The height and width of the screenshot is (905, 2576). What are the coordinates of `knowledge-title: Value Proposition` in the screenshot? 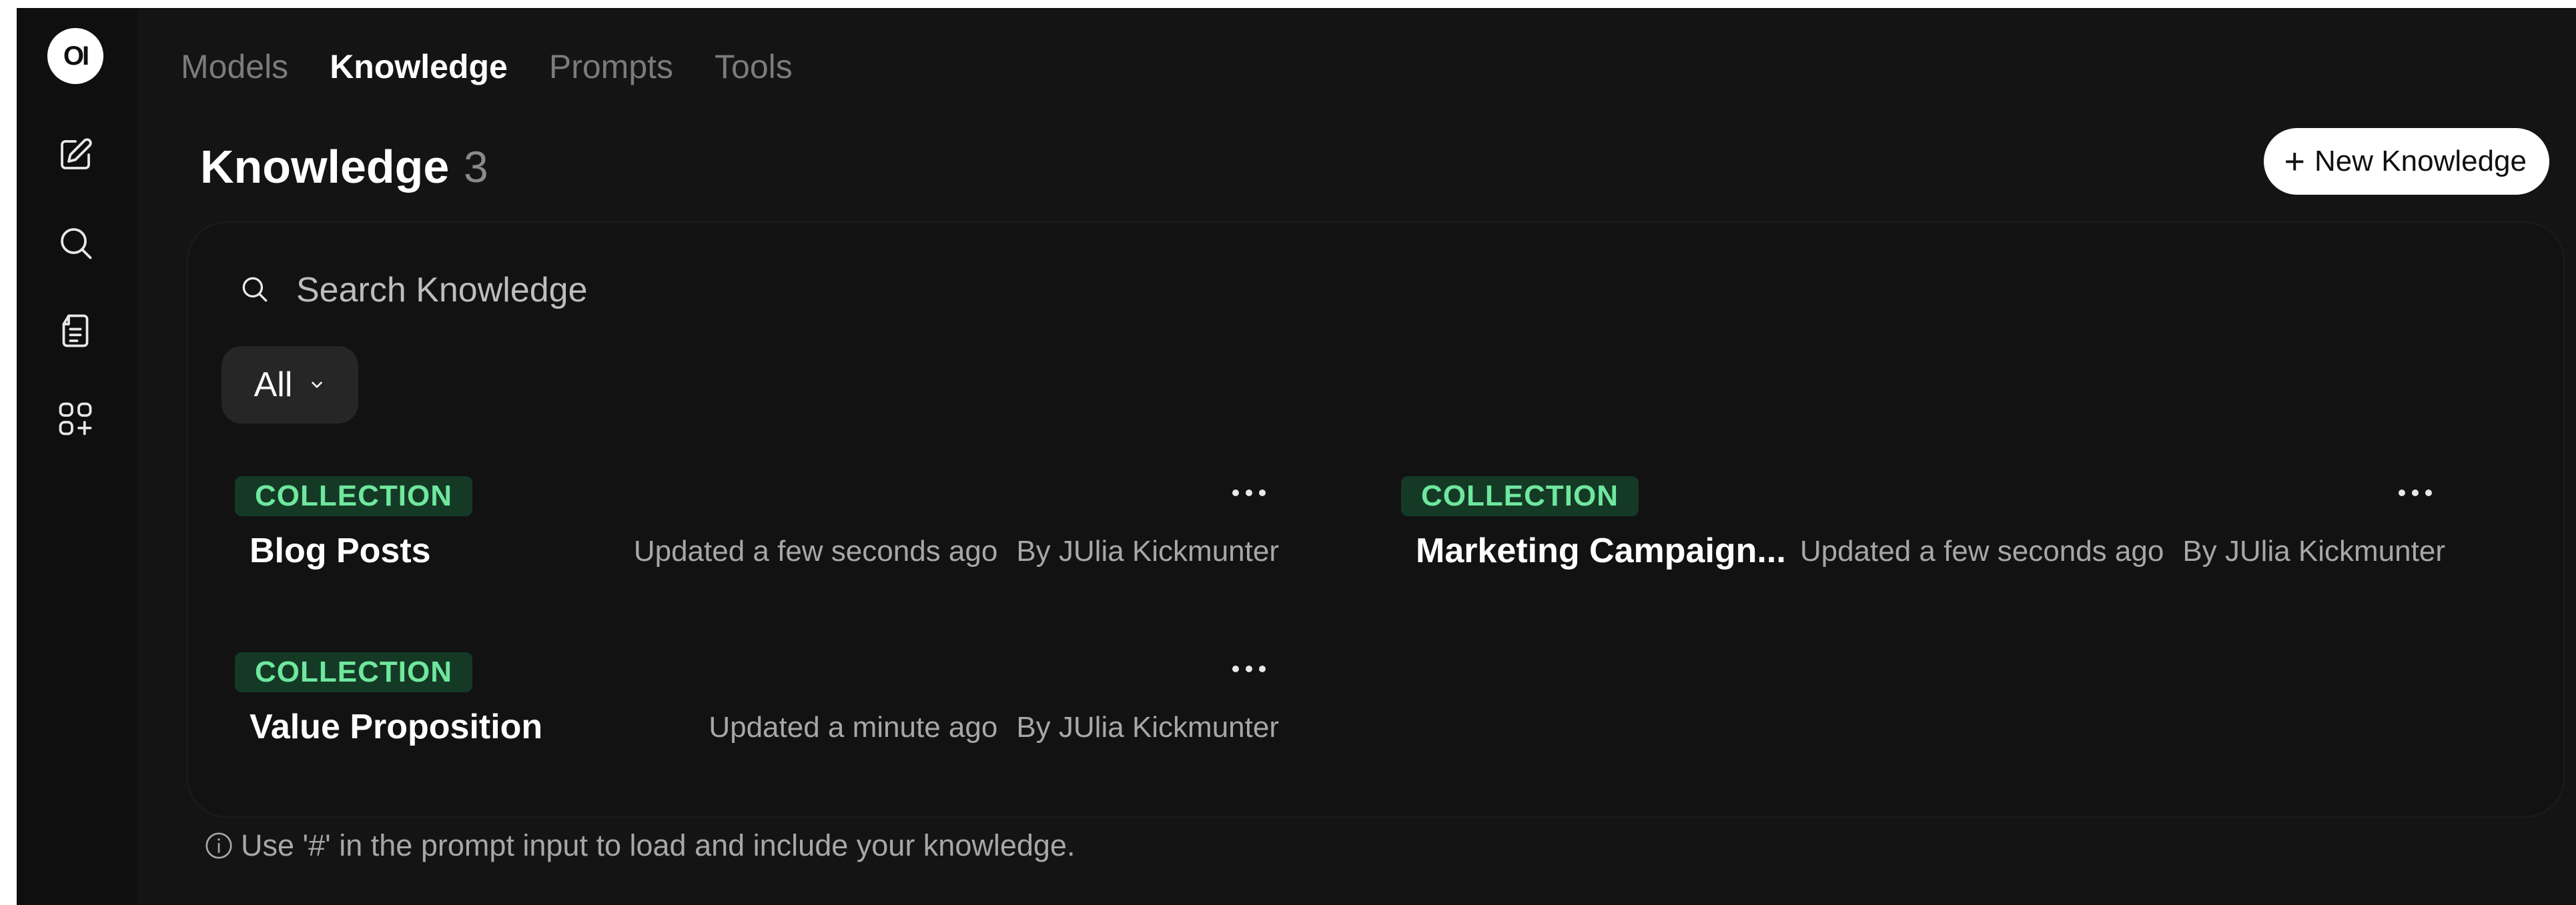 It's located at (396, 727).